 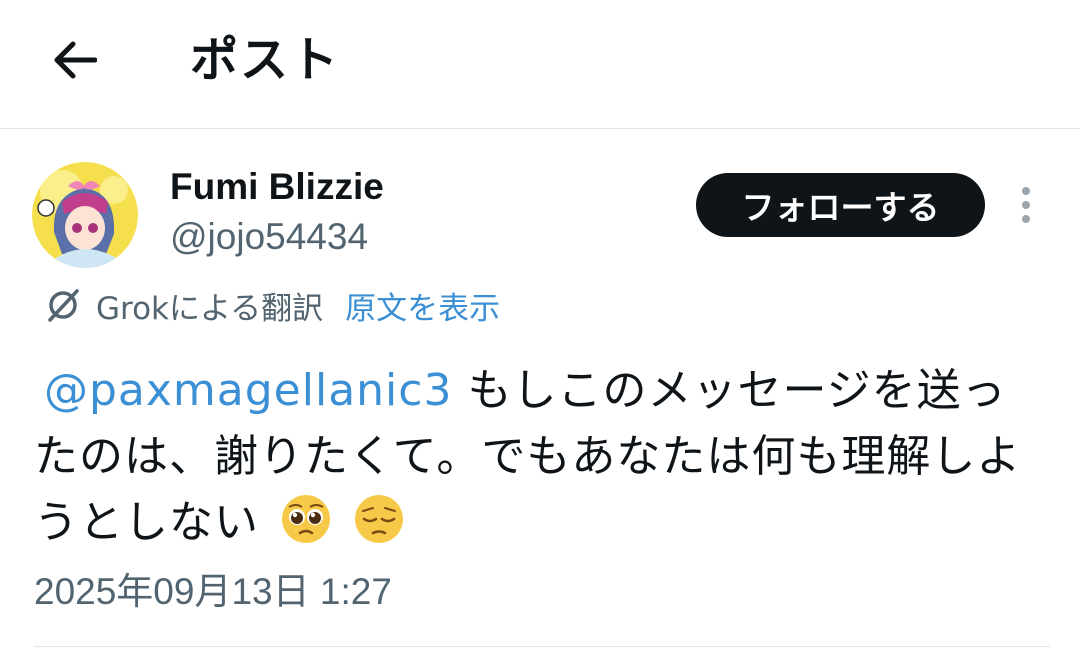 I want to click on avatar, so click(x=85, y=215).